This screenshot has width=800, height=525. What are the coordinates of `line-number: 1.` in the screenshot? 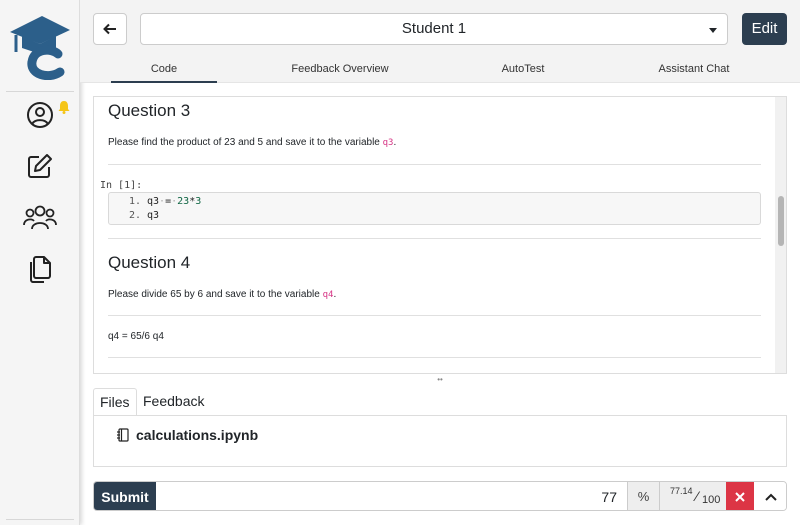 It's located at (134, 201).